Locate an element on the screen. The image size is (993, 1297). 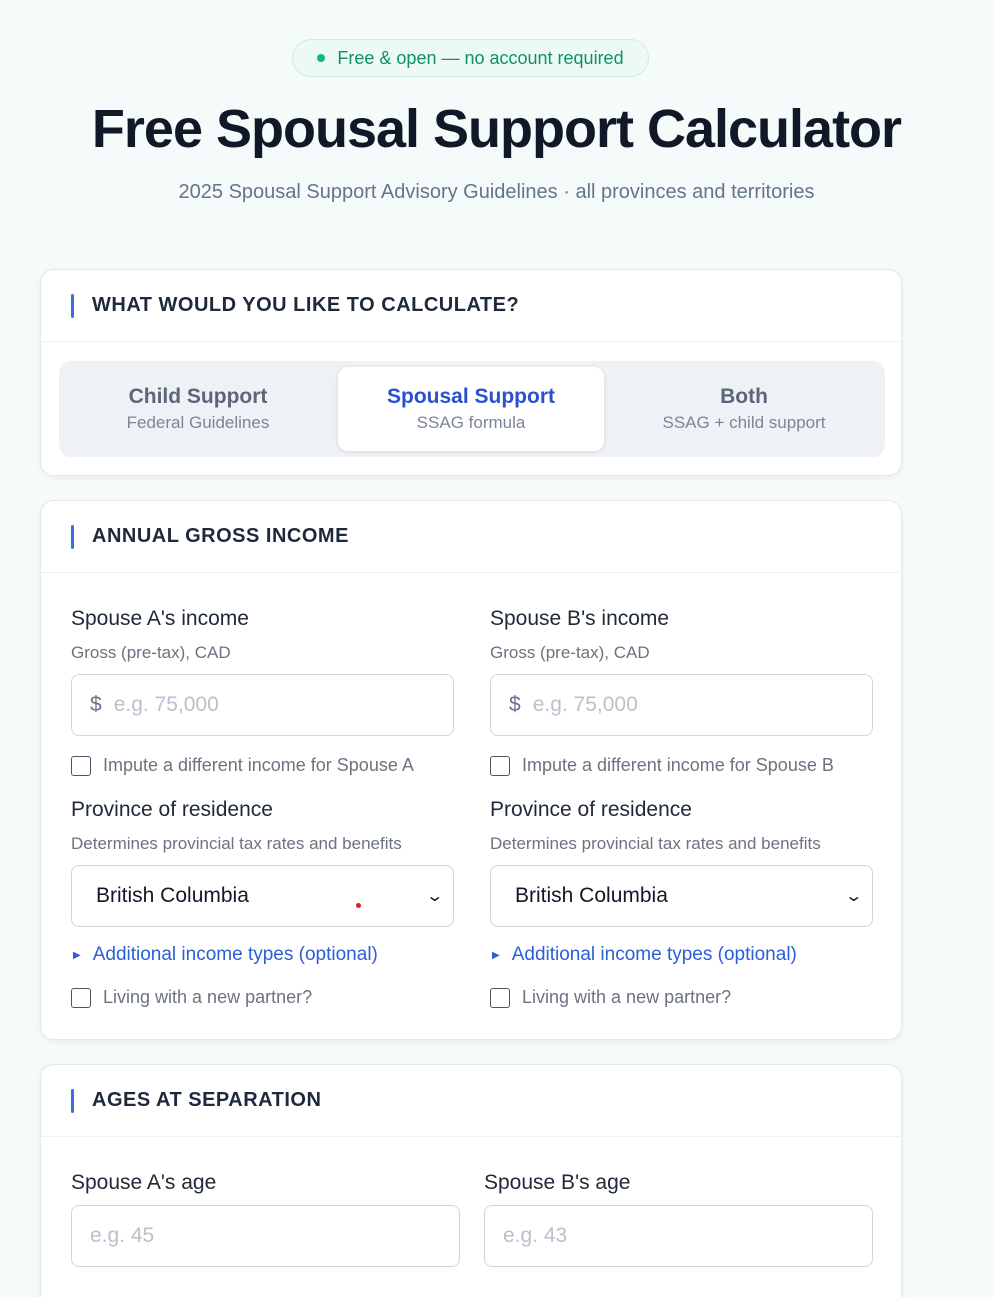
checkbox-label: Impute a different income for Spouse B is located at coordinates (678, 765).